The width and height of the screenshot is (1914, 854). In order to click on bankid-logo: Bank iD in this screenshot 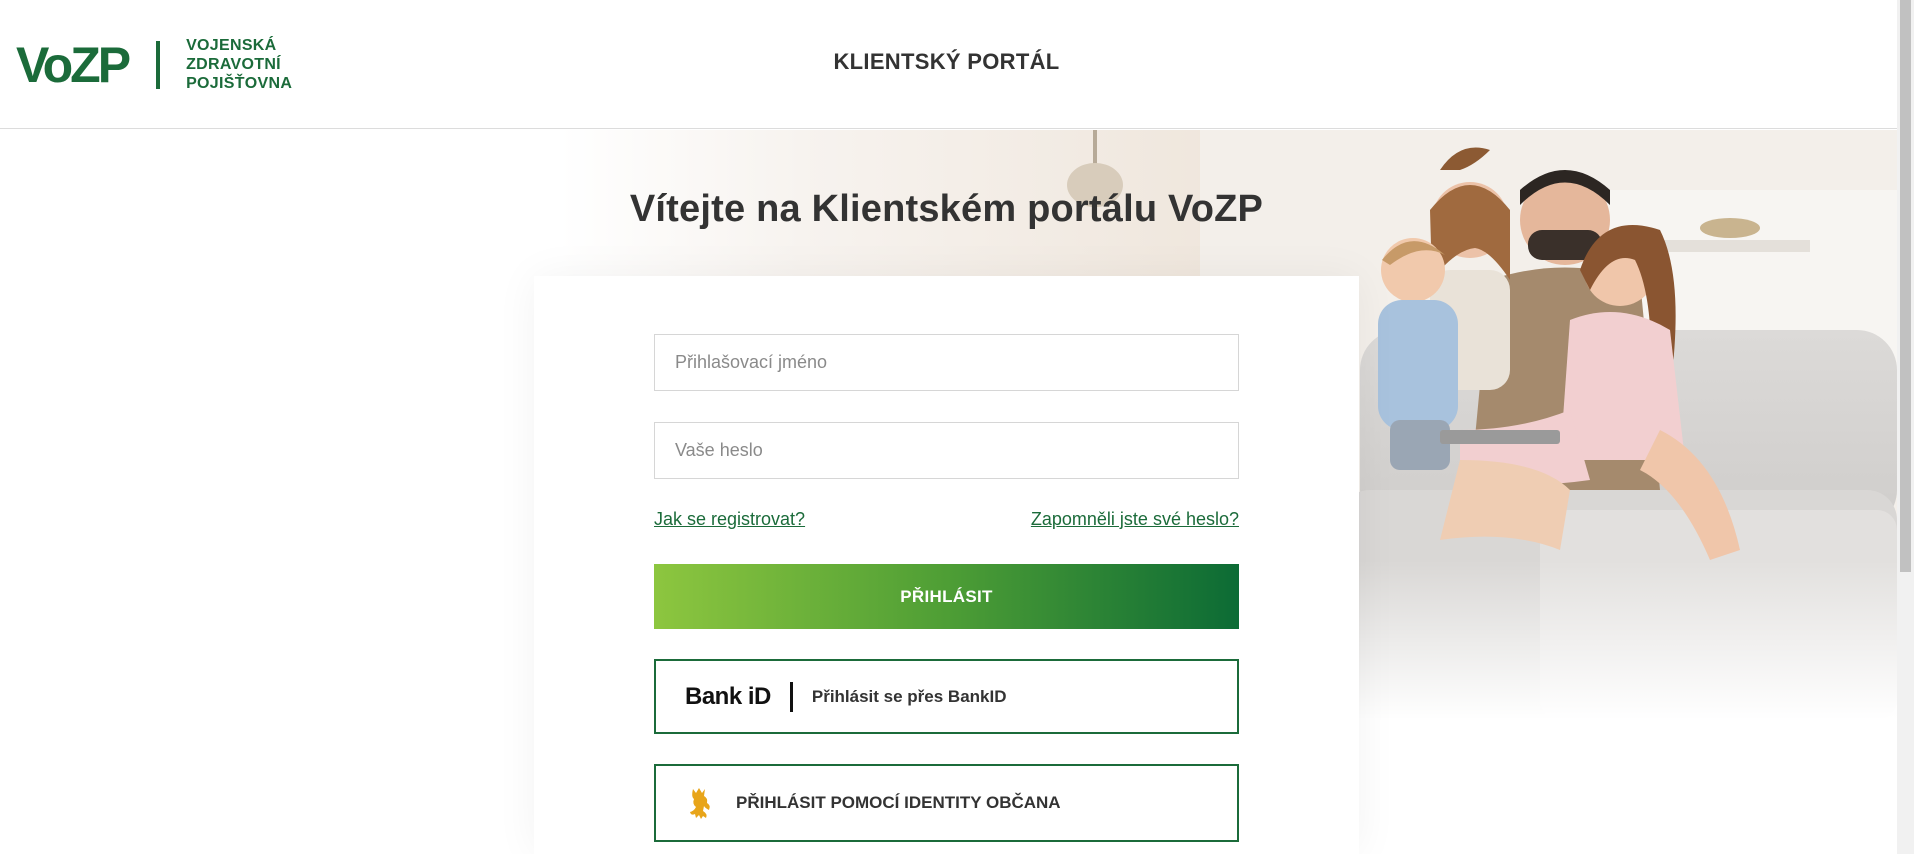, I will do `click(728, 696)`.